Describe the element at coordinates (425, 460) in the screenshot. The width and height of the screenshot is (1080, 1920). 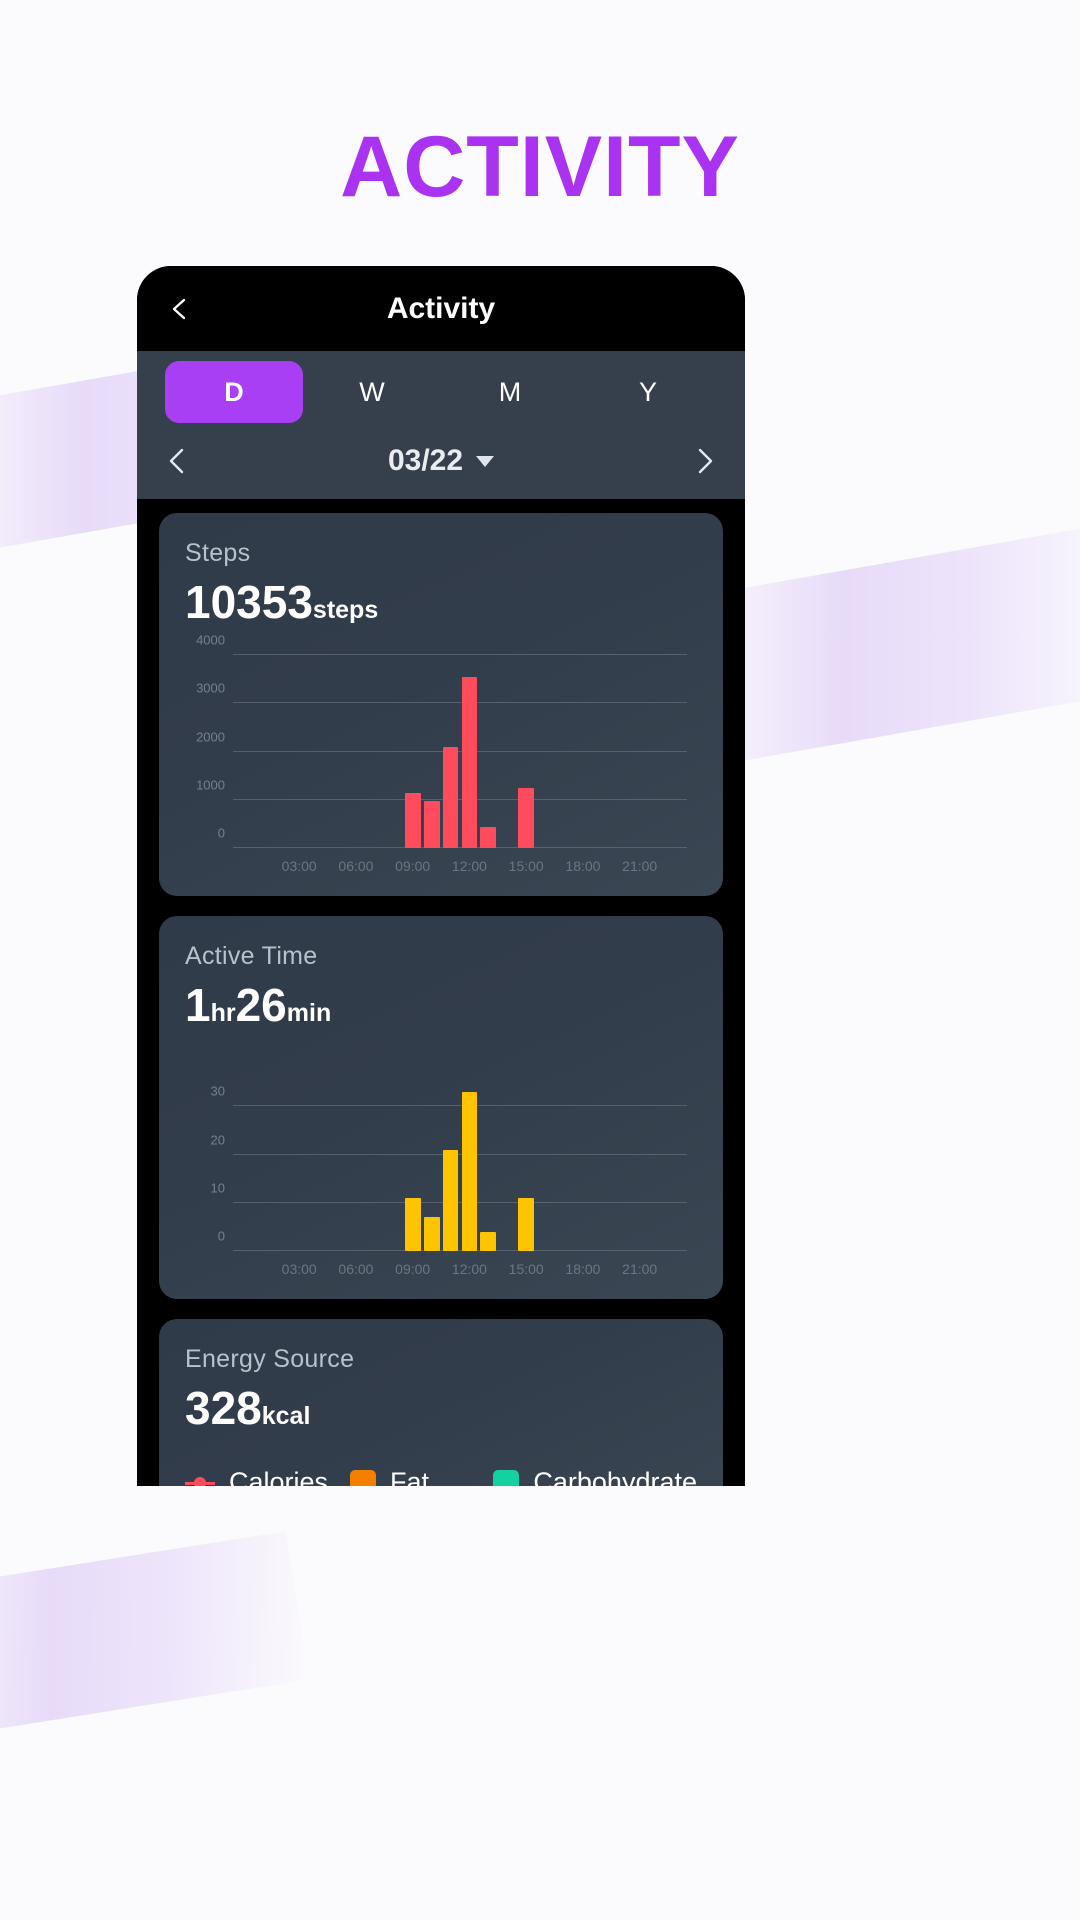
I see `selected-date: 03/22` at that location.